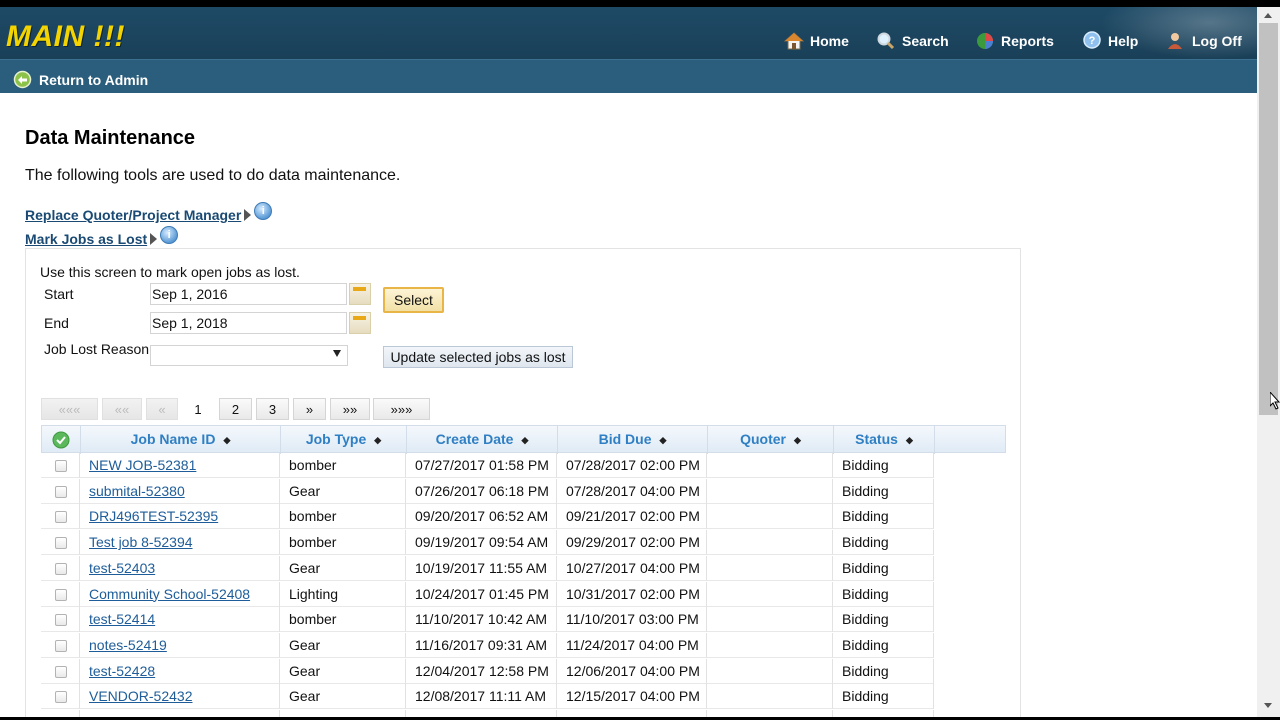 This screenshot has width=1280, height=720. What do you see at coordinates (122, 671) in the screenshot?
I see `job-name-link: test-52428` at bounding box center [122, 671].